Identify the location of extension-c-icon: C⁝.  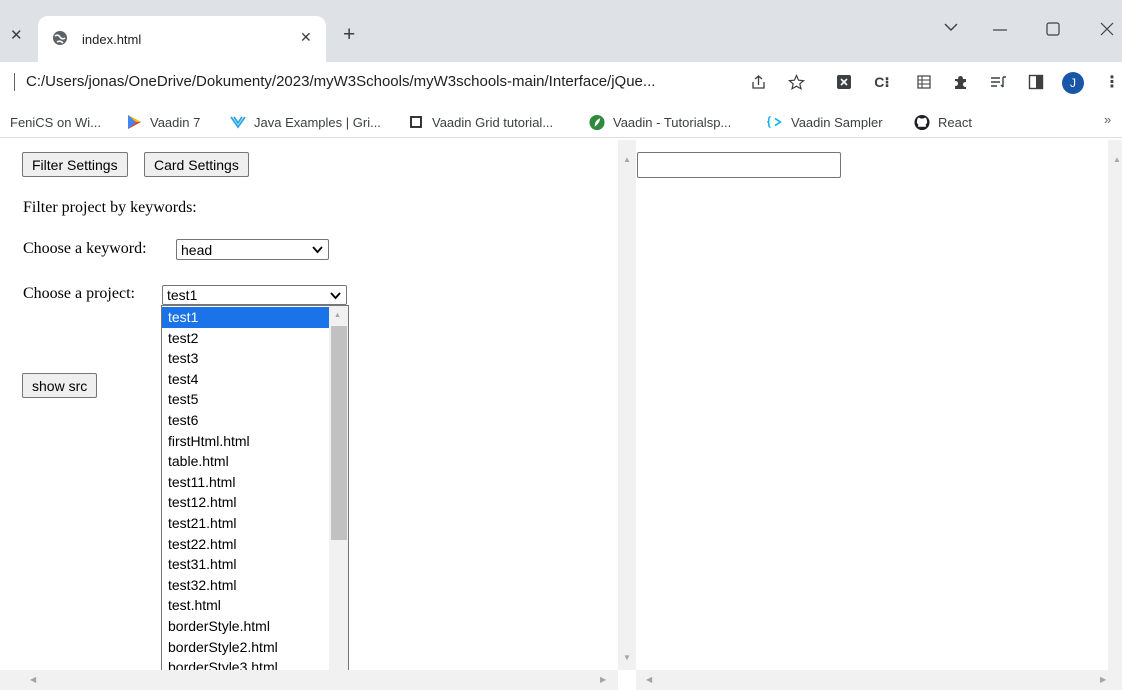
(882, 82).